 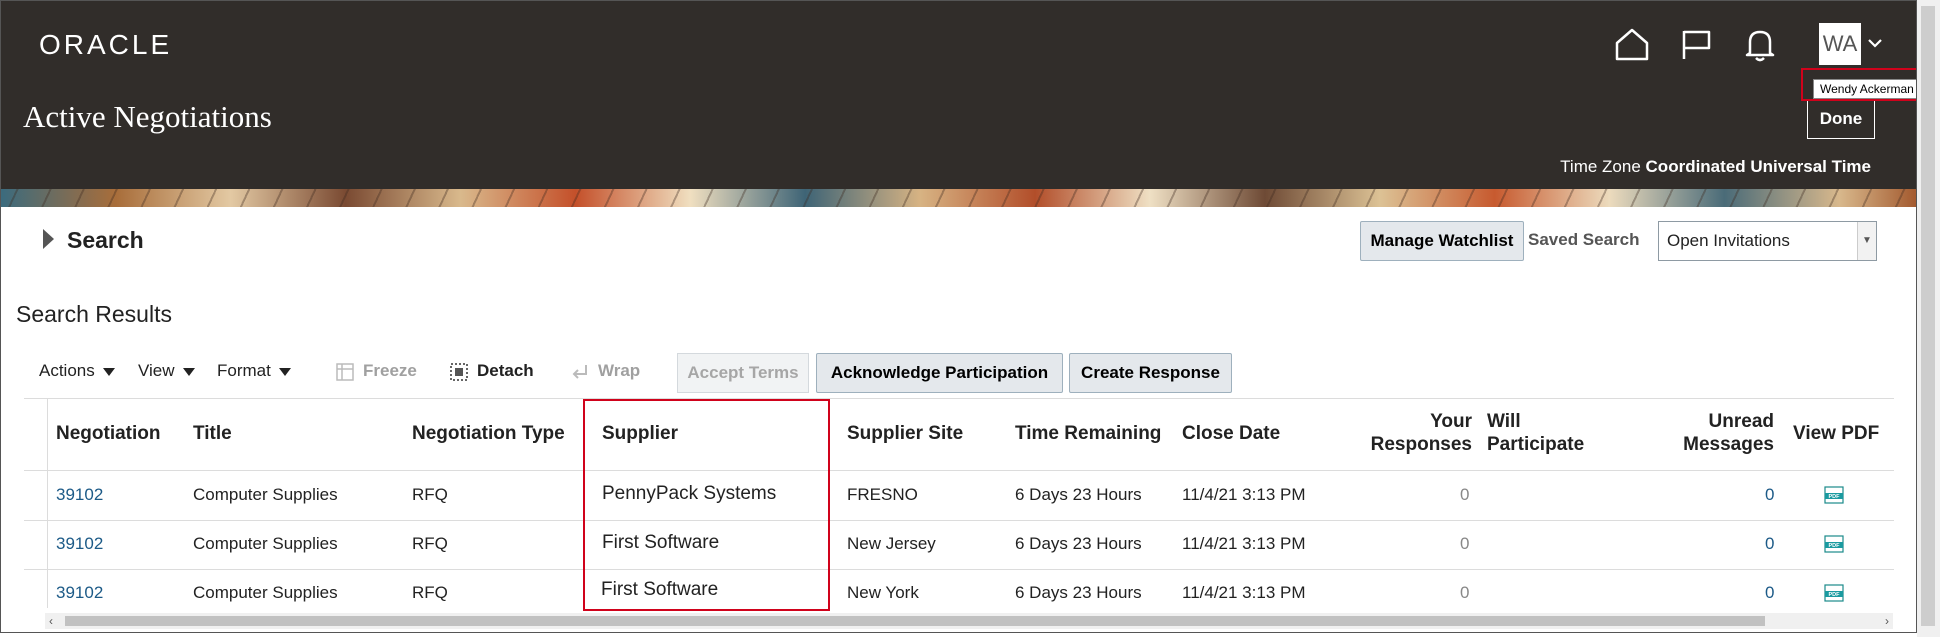 I want to click on horizontal-scrollbar: ‹ ›, so click(x=969, y=621).